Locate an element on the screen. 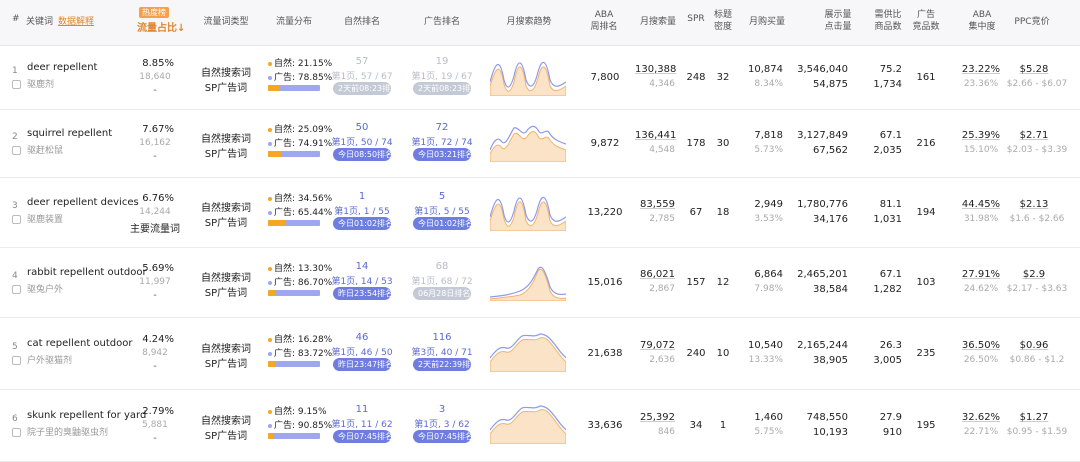 The image size is (1080, 462). data-explain-link: 数据解释 is located at coordinates (76, 20).